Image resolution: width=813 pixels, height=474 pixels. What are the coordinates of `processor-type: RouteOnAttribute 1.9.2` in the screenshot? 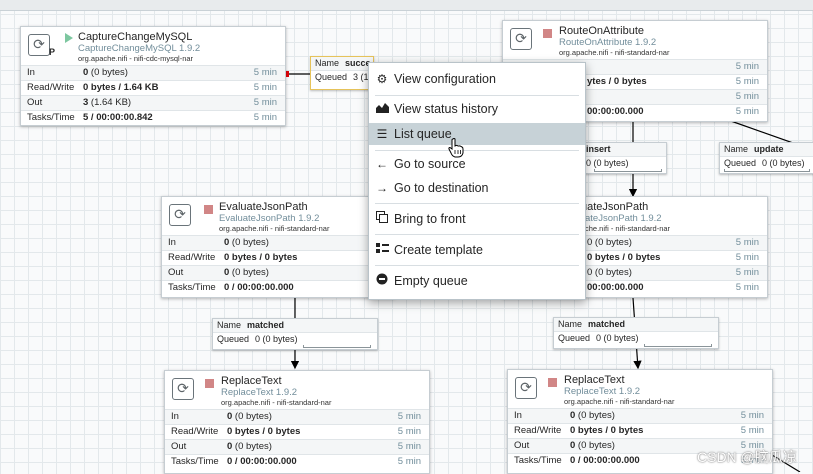 It's located at (608, 42).